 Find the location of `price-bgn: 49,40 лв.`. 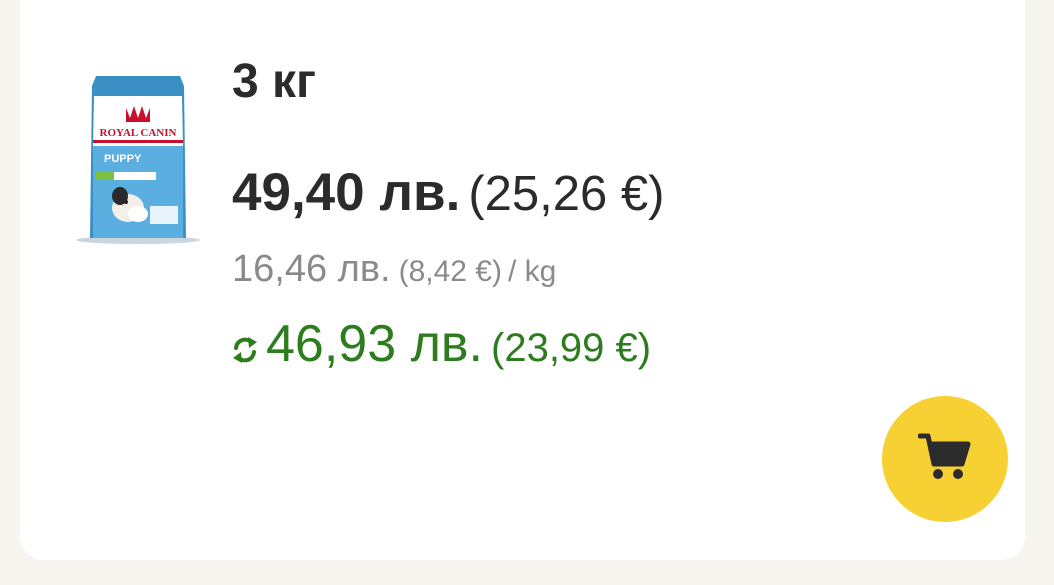

price-bgn: 49,40 лв. is located at coordinates (346, 192).